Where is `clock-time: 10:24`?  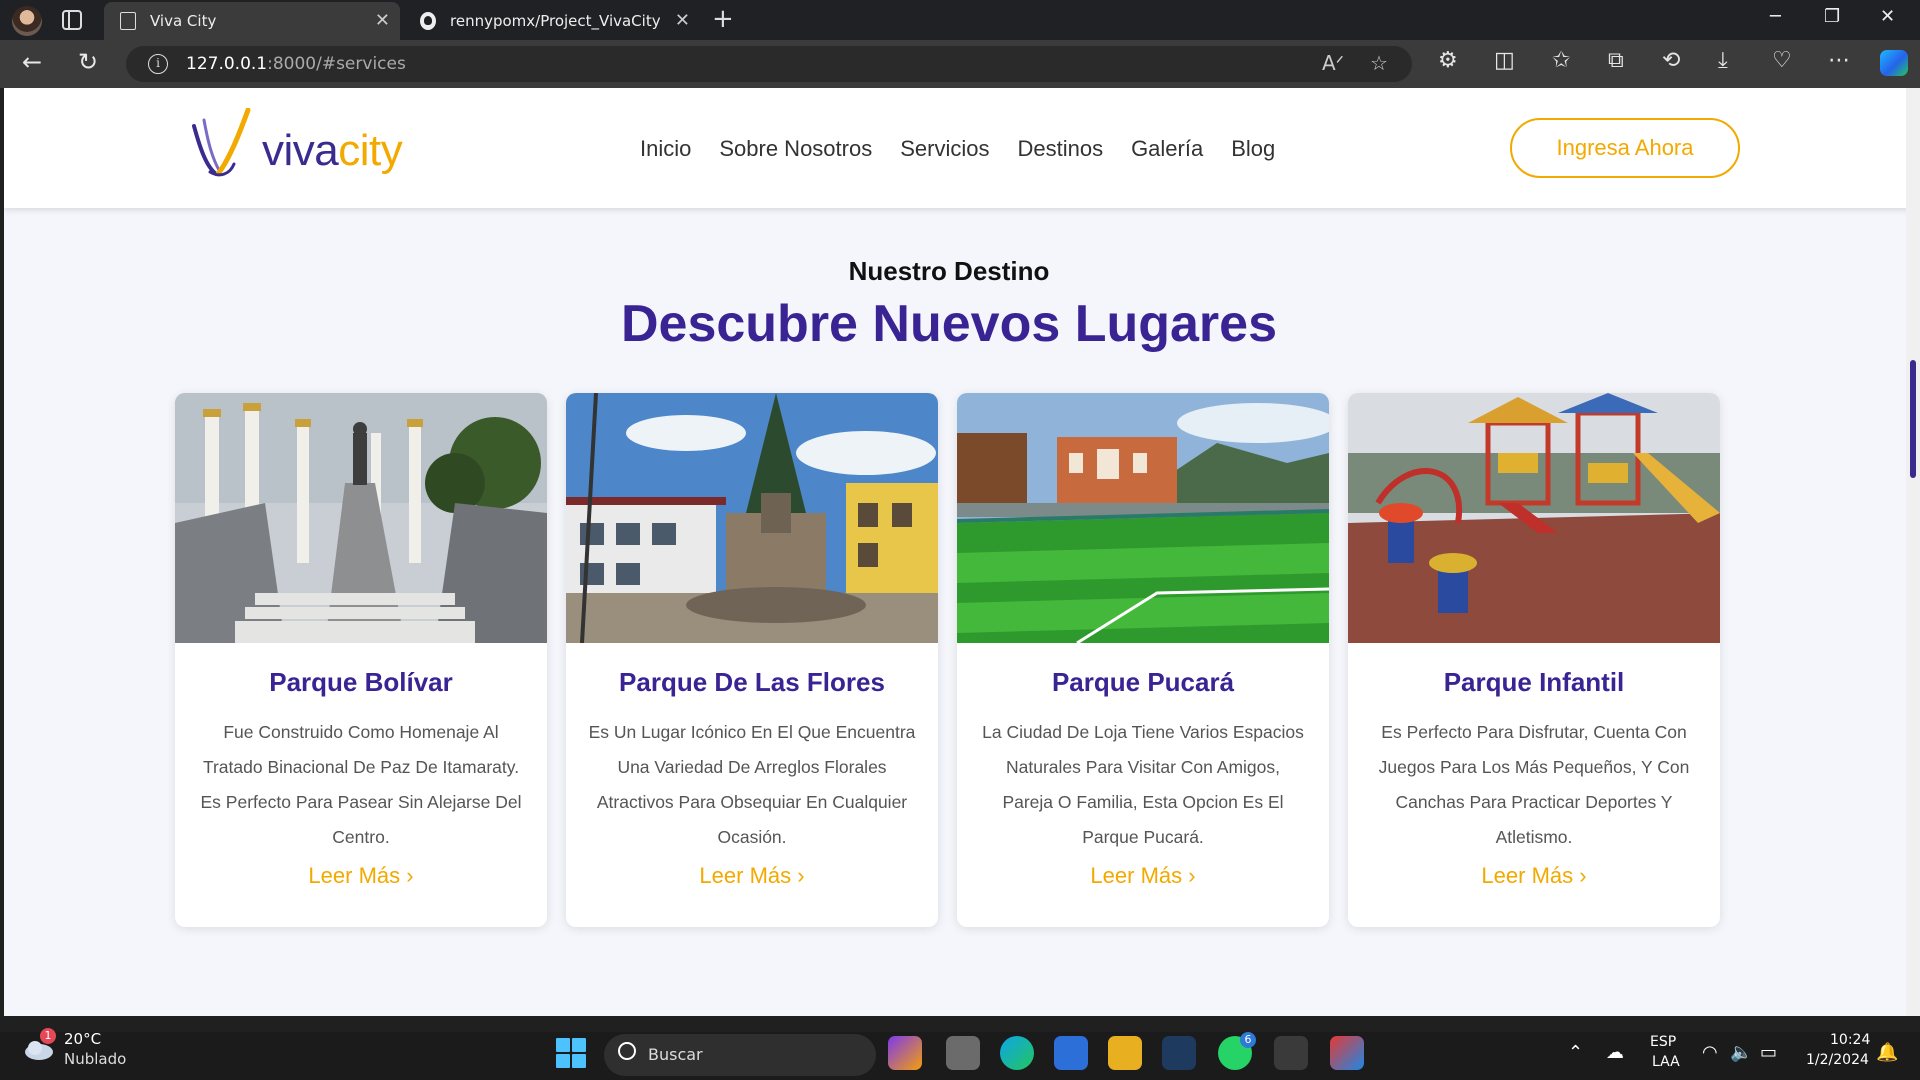
clock-time: 10:24 is located at coordinates (1850, 1040).